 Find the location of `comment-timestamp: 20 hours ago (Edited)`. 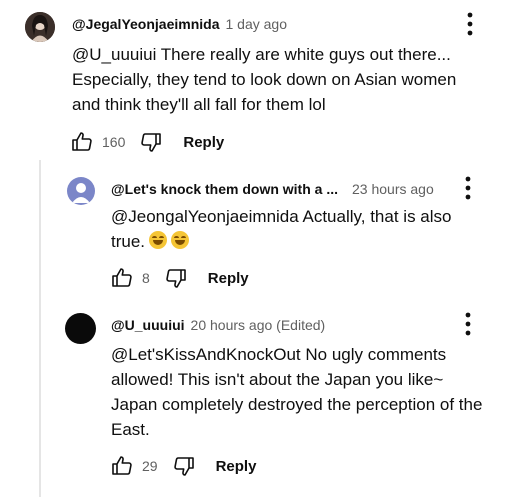

comment-timestamp: 20 hours ago (Edited) is located at coordinates (258, 325).